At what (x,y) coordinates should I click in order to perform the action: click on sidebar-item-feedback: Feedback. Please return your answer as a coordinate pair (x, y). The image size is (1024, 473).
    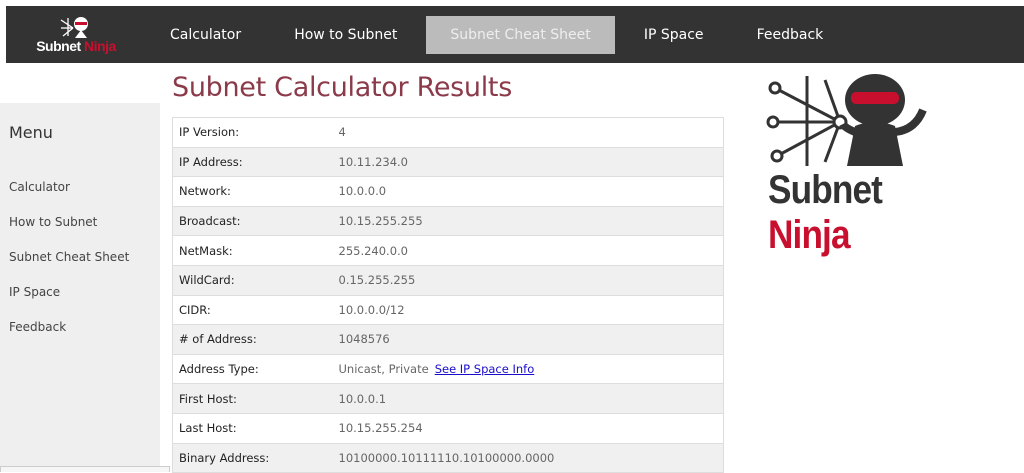
    Looking at the image, I should click on (80, 334).